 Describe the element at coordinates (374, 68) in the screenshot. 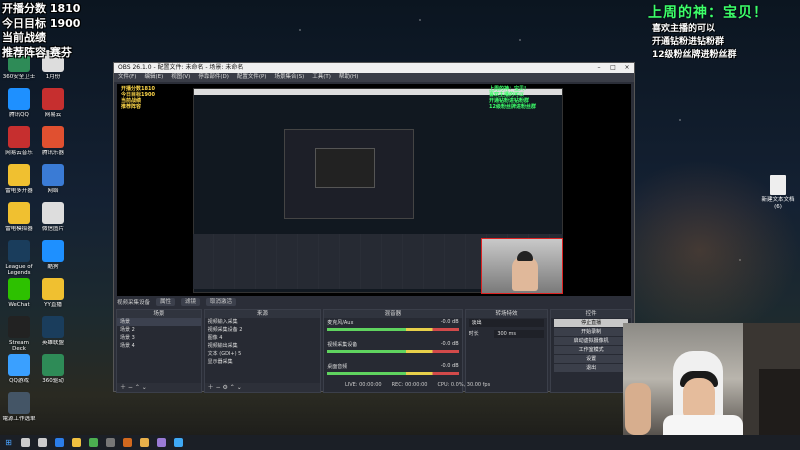

I see `obs-title-bar: OBS 26.1.0 - 配置文件: 未命名 - 场景: 未命名 – □ ×` at that location.